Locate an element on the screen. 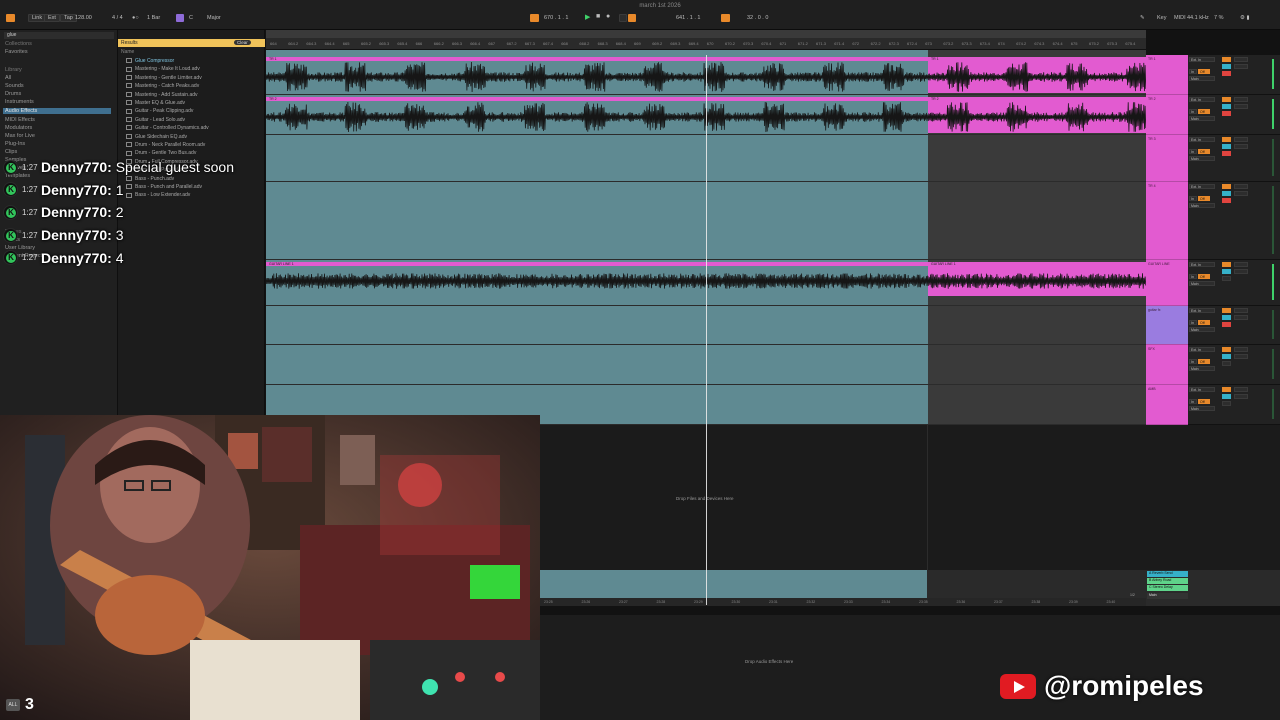 This screenshot has width=1280, height=720. quantize-select: 1 Bar is located at coordinates (153, 18).